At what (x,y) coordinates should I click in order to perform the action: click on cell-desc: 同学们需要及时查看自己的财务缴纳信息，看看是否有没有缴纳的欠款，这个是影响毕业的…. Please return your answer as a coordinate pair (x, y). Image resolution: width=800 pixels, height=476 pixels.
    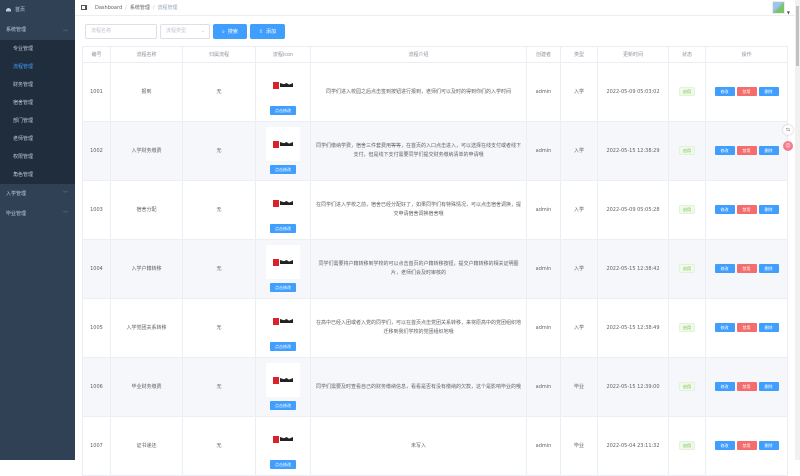
    Looking at the image, I should click on (418, 387).